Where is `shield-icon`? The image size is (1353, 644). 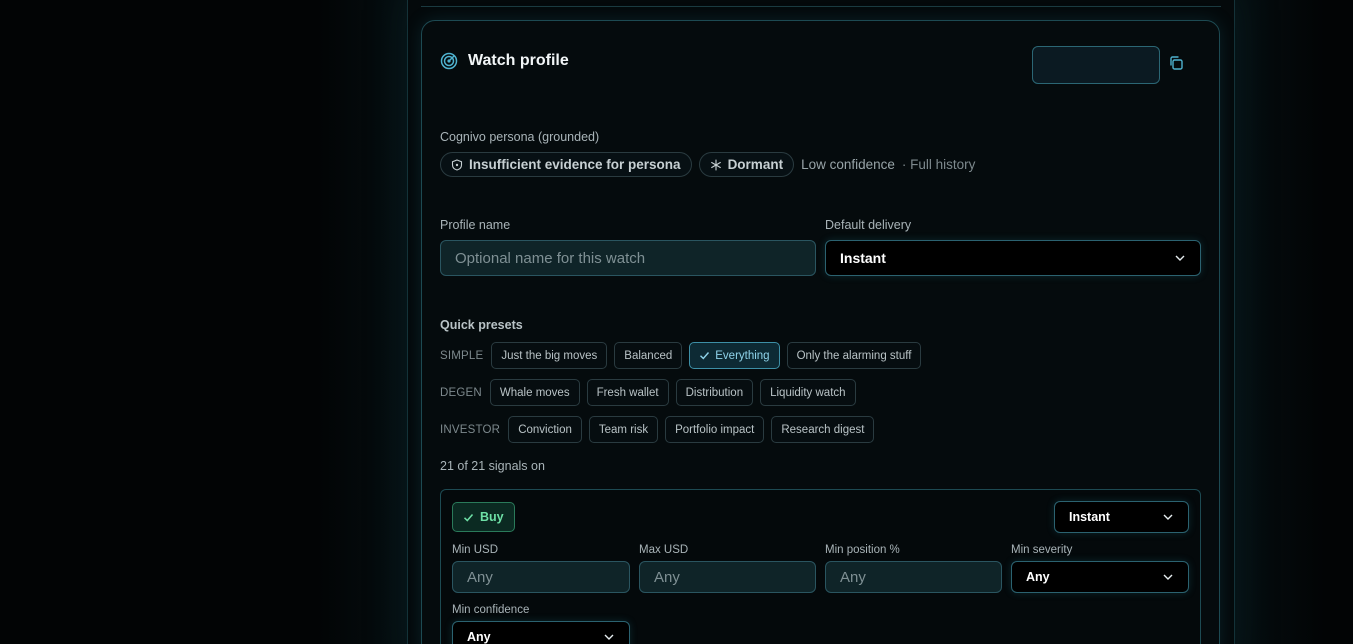 shield-icon is located at coordinates (457, 164).